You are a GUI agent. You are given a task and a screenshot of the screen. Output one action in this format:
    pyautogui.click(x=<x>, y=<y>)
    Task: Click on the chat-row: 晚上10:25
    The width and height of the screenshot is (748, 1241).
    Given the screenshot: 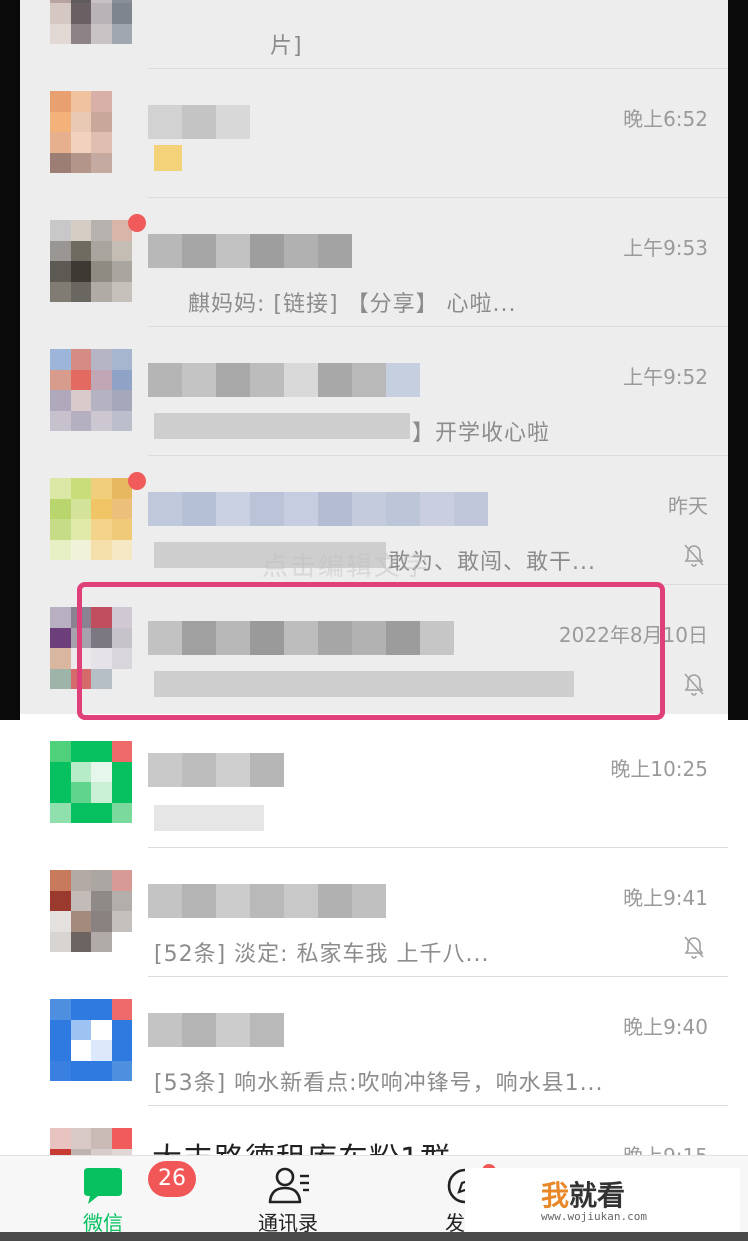 What is the action you would take?
    pyautogui.click(x=374, y=783)
    